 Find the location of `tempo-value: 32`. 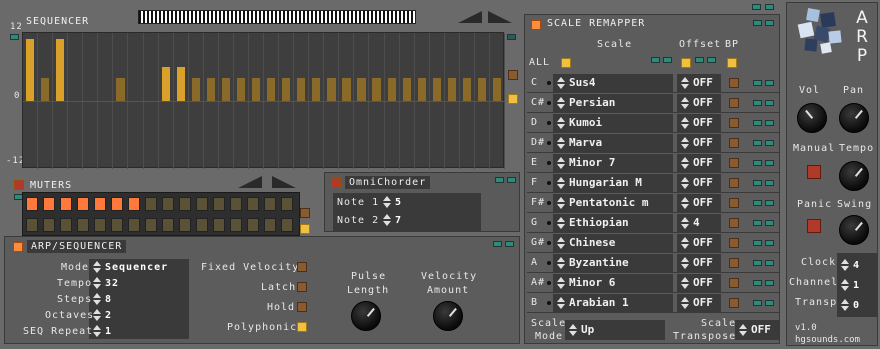

tempo-value: 32 is located at coordinates (106, 283).